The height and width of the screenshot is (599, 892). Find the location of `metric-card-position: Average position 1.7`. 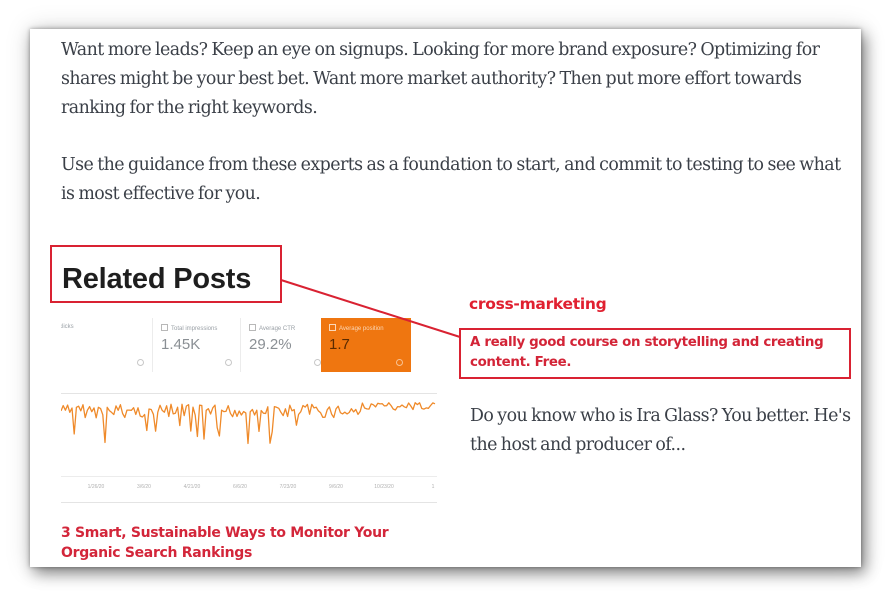

metric-card-position: Average position 1.7 is located at coordinates (366, 345).